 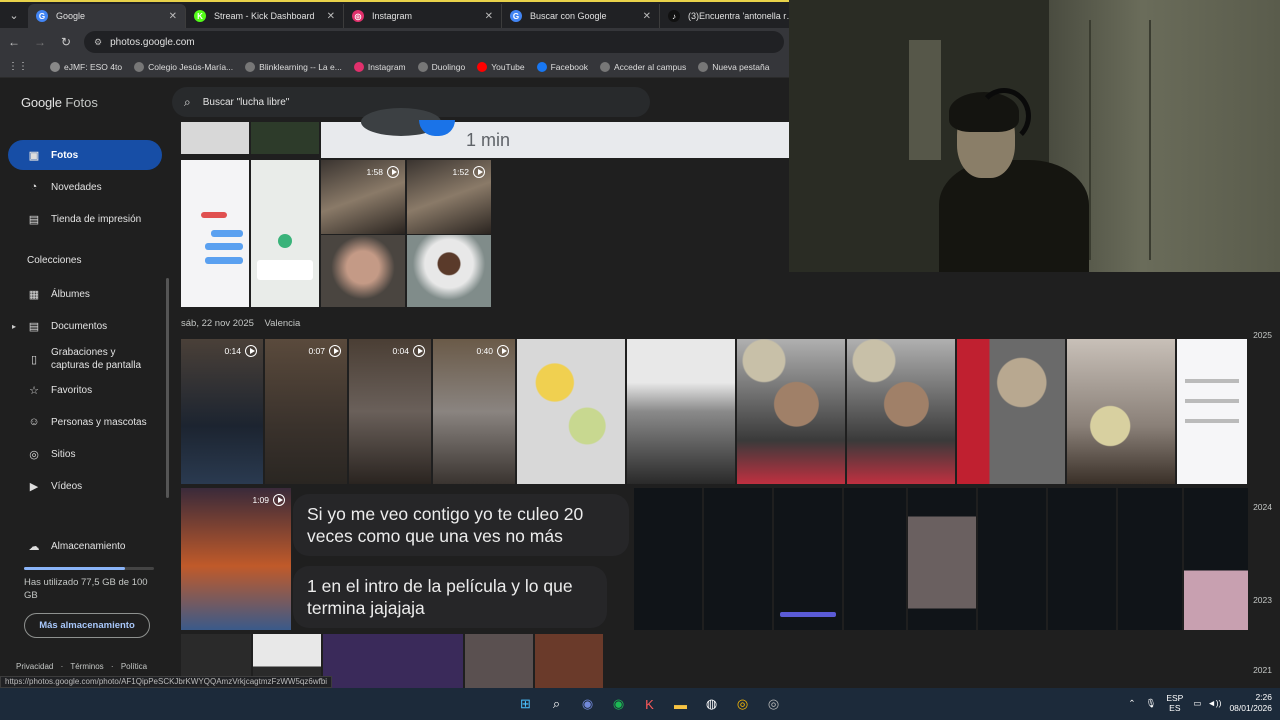 I want to click on year-marker: 2023, so click(x=1262, y=600).